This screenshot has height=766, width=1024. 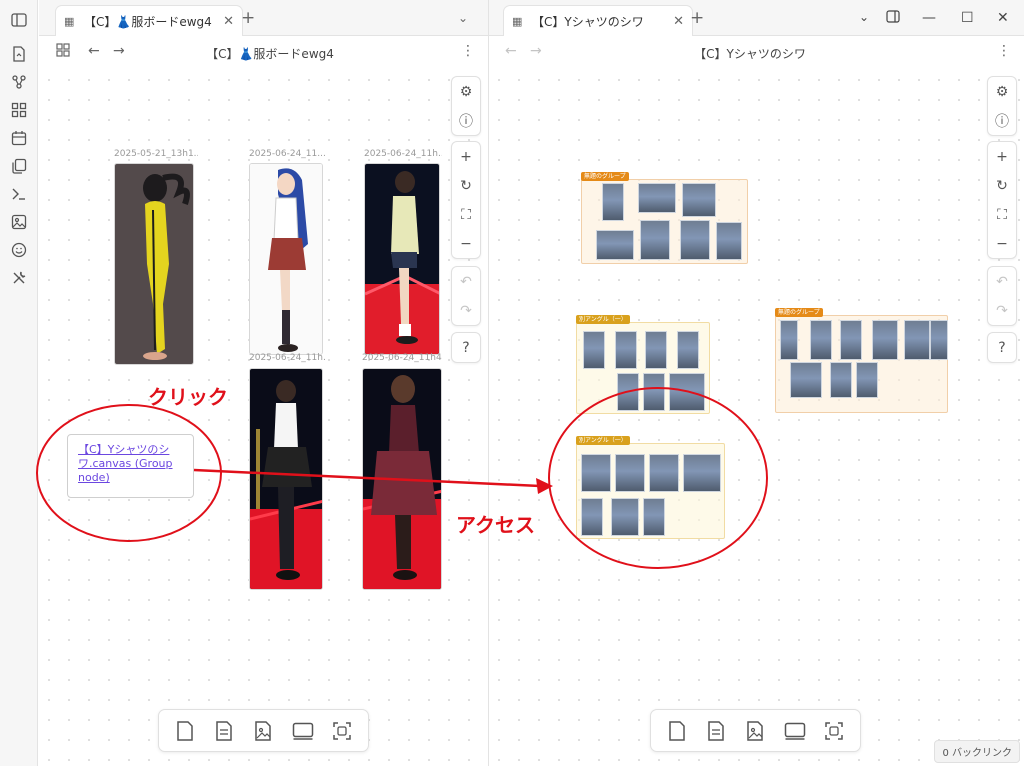 What do you see at coordinates (488, 383) in the screenshot?
I see `pane-divider` at bounding box center [488, 383].